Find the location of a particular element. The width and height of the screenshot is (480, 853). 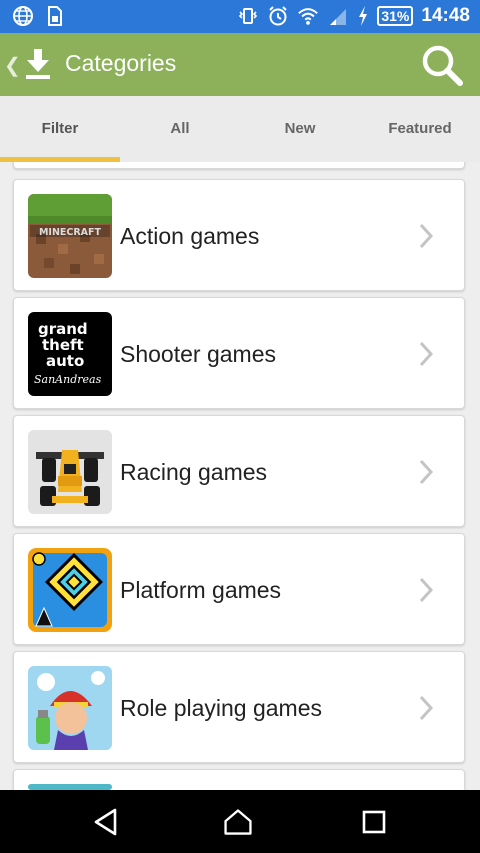

tab-bar: Filter All New Featured is located at coordinates (240, 129).